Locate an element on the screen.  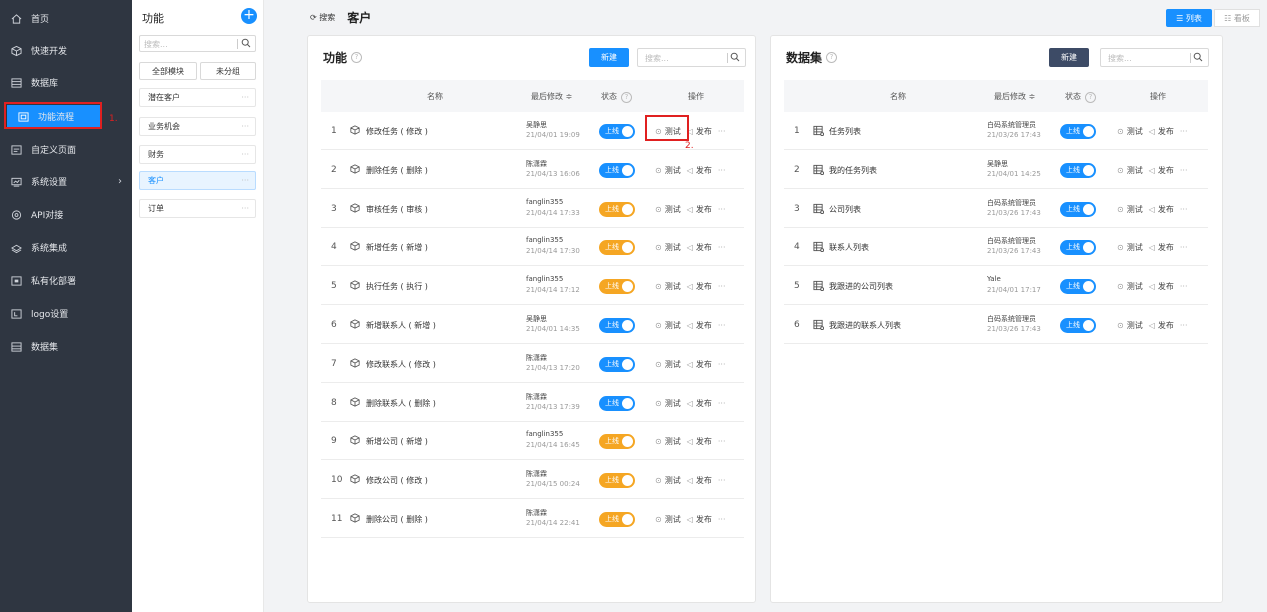
row-name: 删除公司 ( 删除 ) is located at coordinates (397, 519).